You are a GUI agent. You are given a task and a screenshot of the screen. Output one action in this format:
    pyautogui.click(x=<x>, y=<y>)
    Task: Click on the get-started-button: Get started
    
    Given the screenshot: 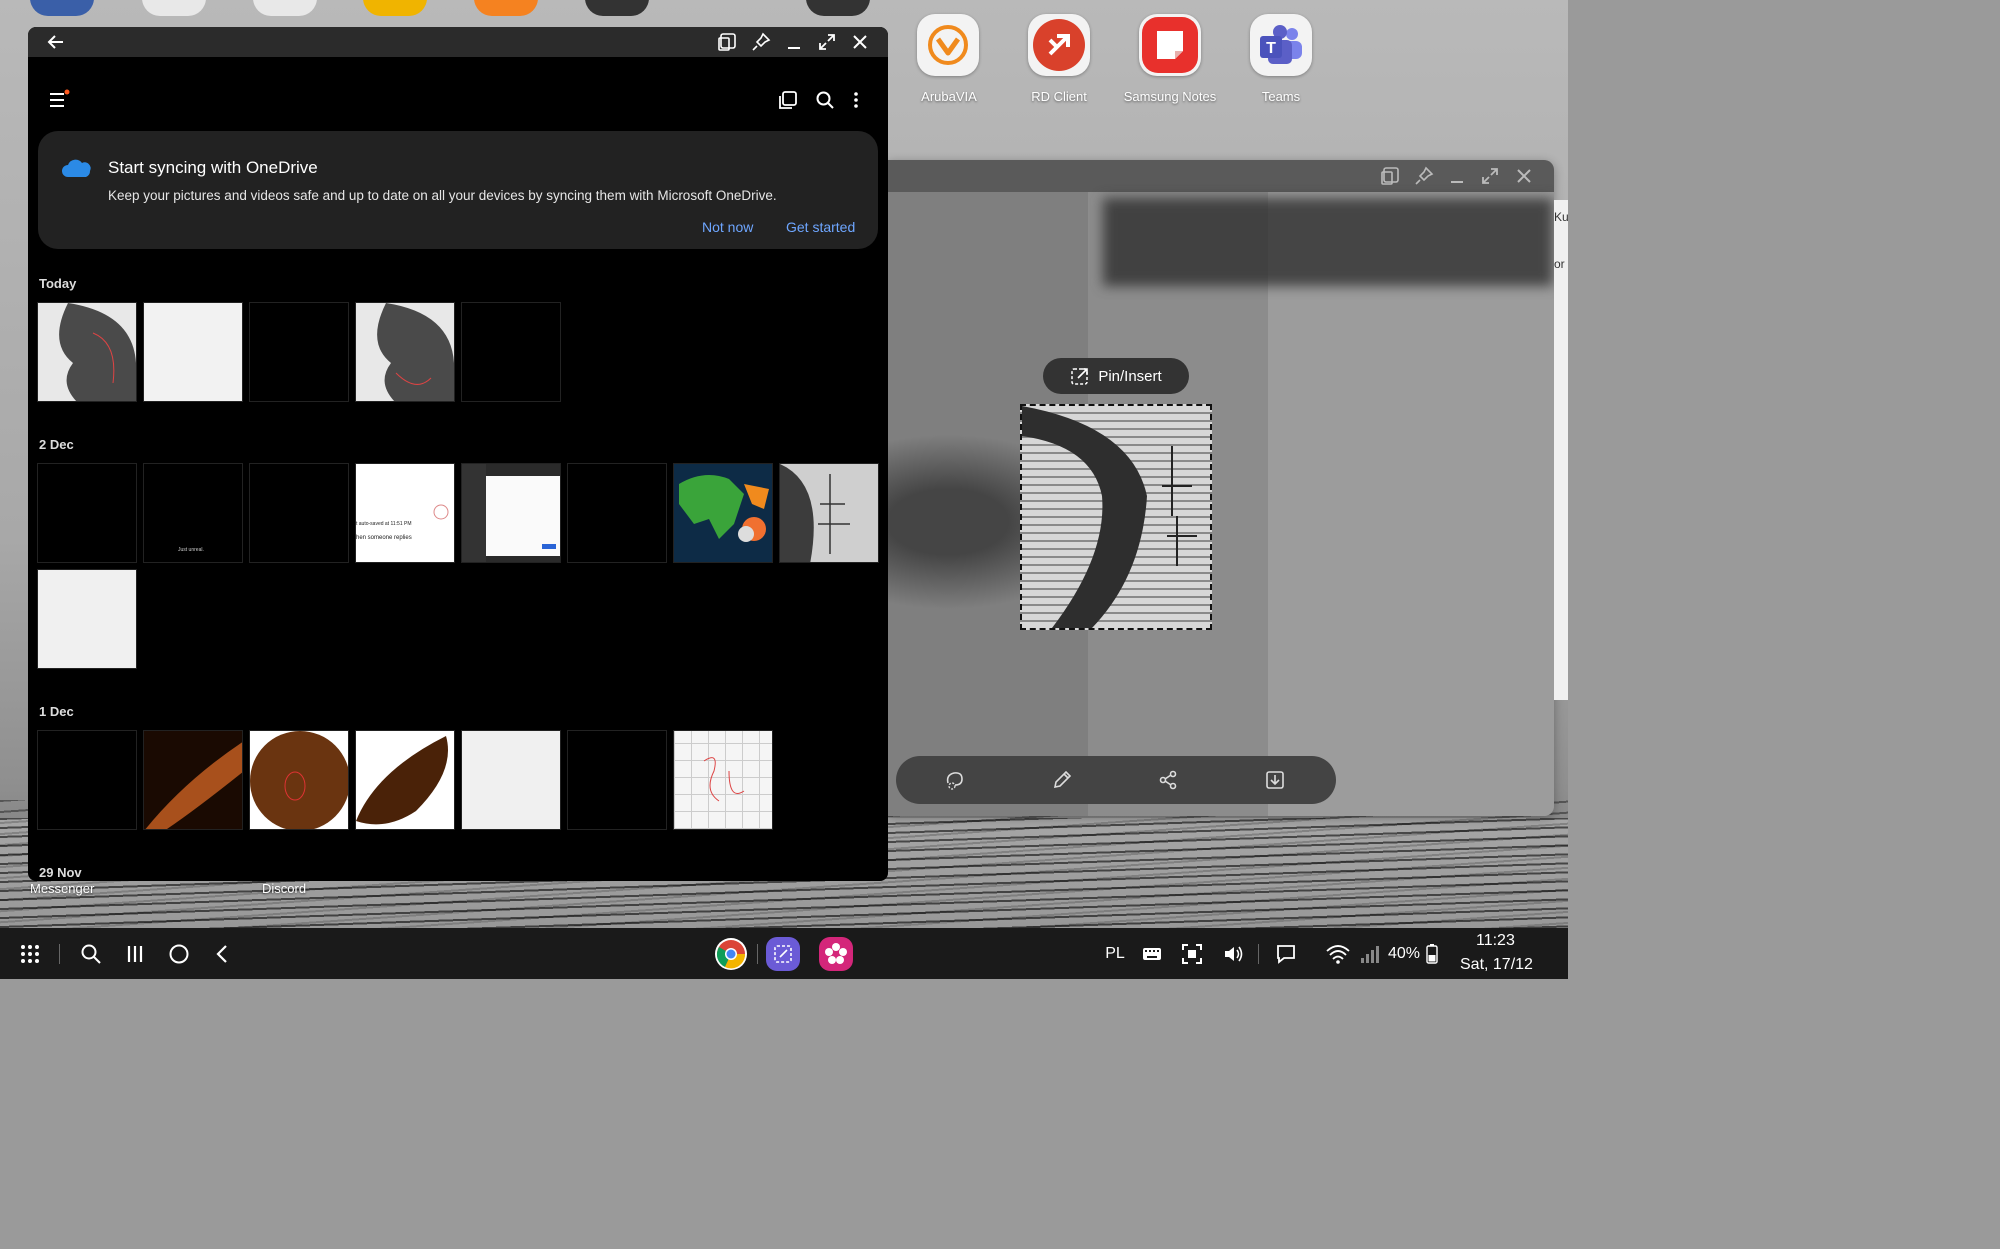 What is the action you would take?
    pyautogui.click(x=820, y=227)
    